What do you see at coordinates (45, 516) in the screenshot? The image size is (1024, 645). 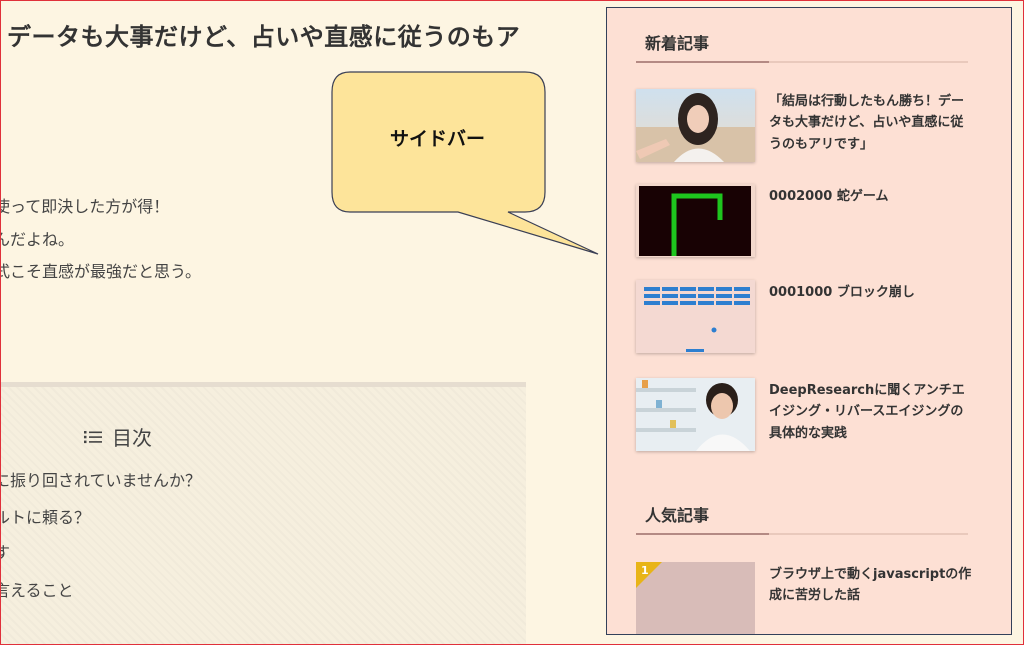 I see `toc-item: ルトに頼る？` at bounding box center [45, 516].